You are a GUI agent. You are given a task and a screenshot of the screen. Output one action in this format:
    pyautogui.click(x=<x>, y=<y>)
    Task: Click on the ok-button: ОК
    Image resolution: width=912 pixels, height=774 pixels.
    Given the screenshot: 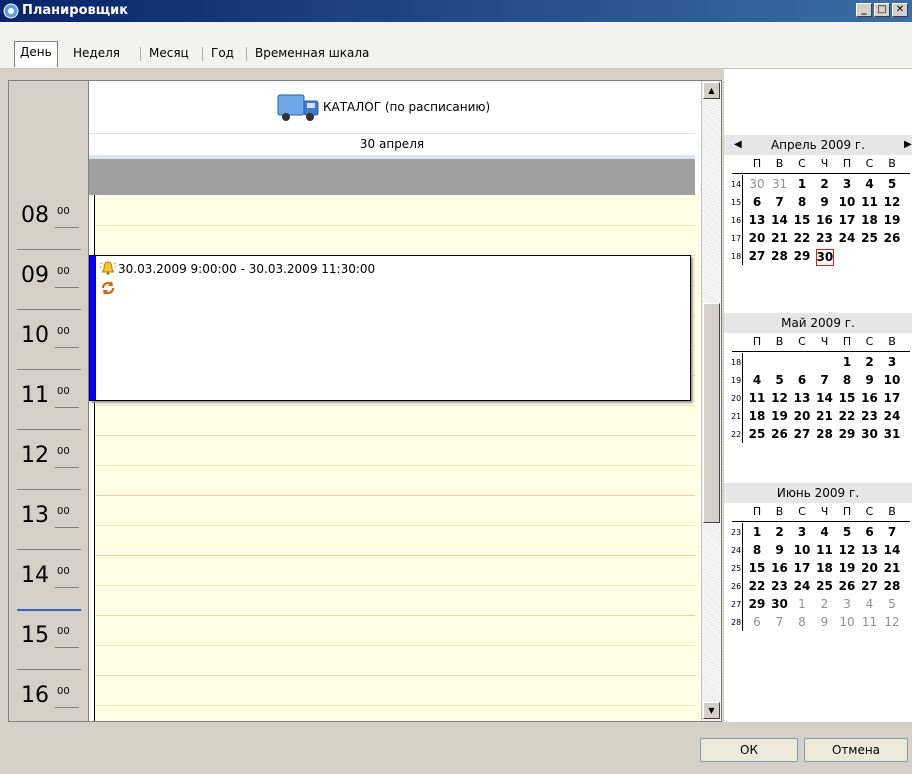 What is the action you would take?
    pyautogui.click(x=749, y=750)
    